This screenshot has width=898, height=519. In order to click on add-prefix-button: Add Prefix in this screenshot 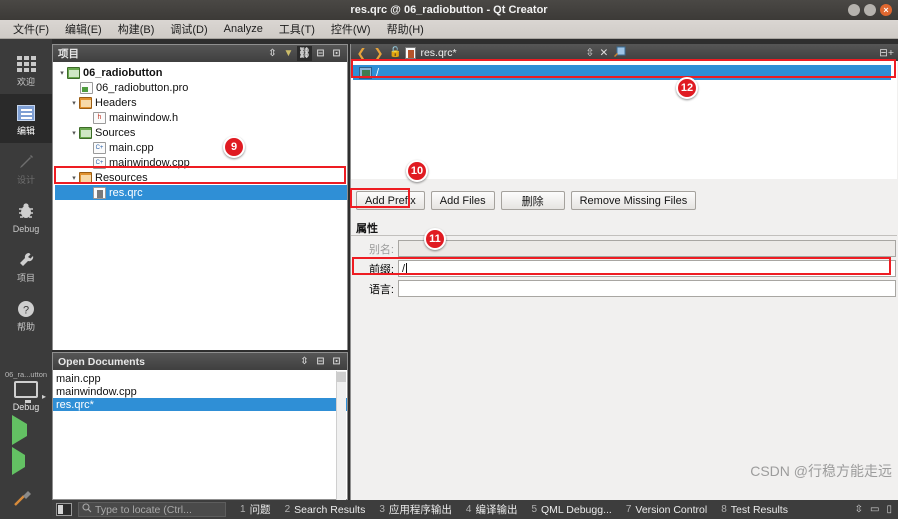, I will do `click(390, 200)`.